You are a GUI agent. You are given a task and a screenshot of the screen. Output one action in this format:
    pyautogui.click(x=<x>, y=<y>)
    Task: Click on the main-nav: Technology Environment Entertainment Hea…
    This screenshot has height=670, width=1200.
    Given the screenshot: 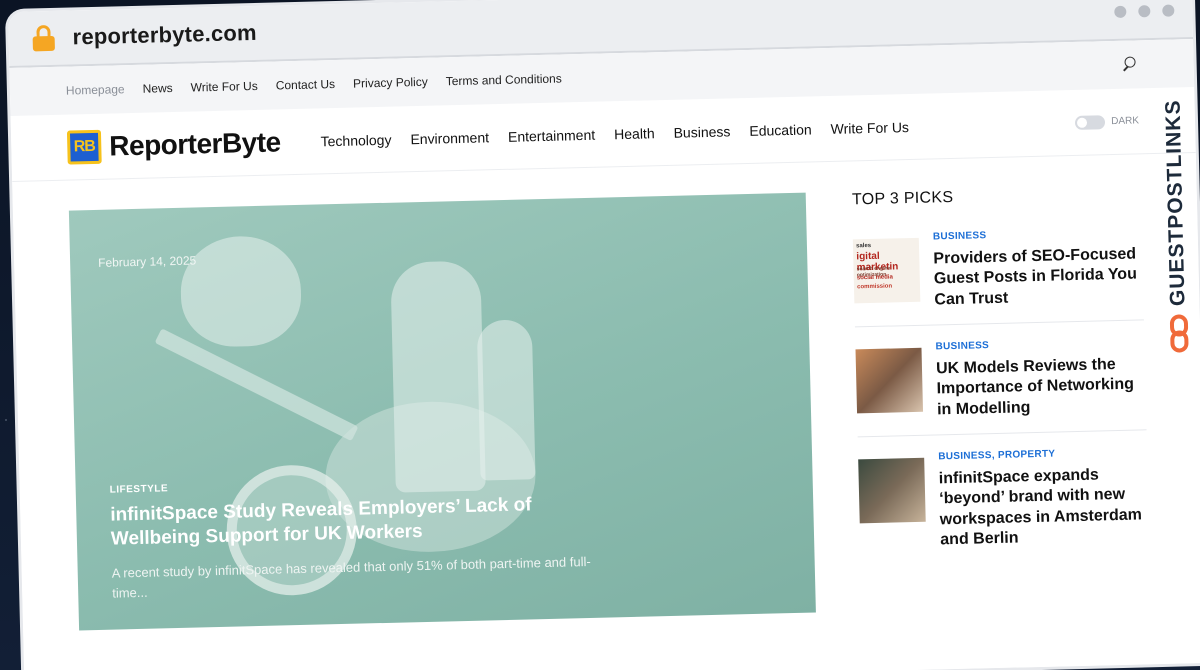 What is the action you would take?
    pyautogui.click(x=614, y=134)
    